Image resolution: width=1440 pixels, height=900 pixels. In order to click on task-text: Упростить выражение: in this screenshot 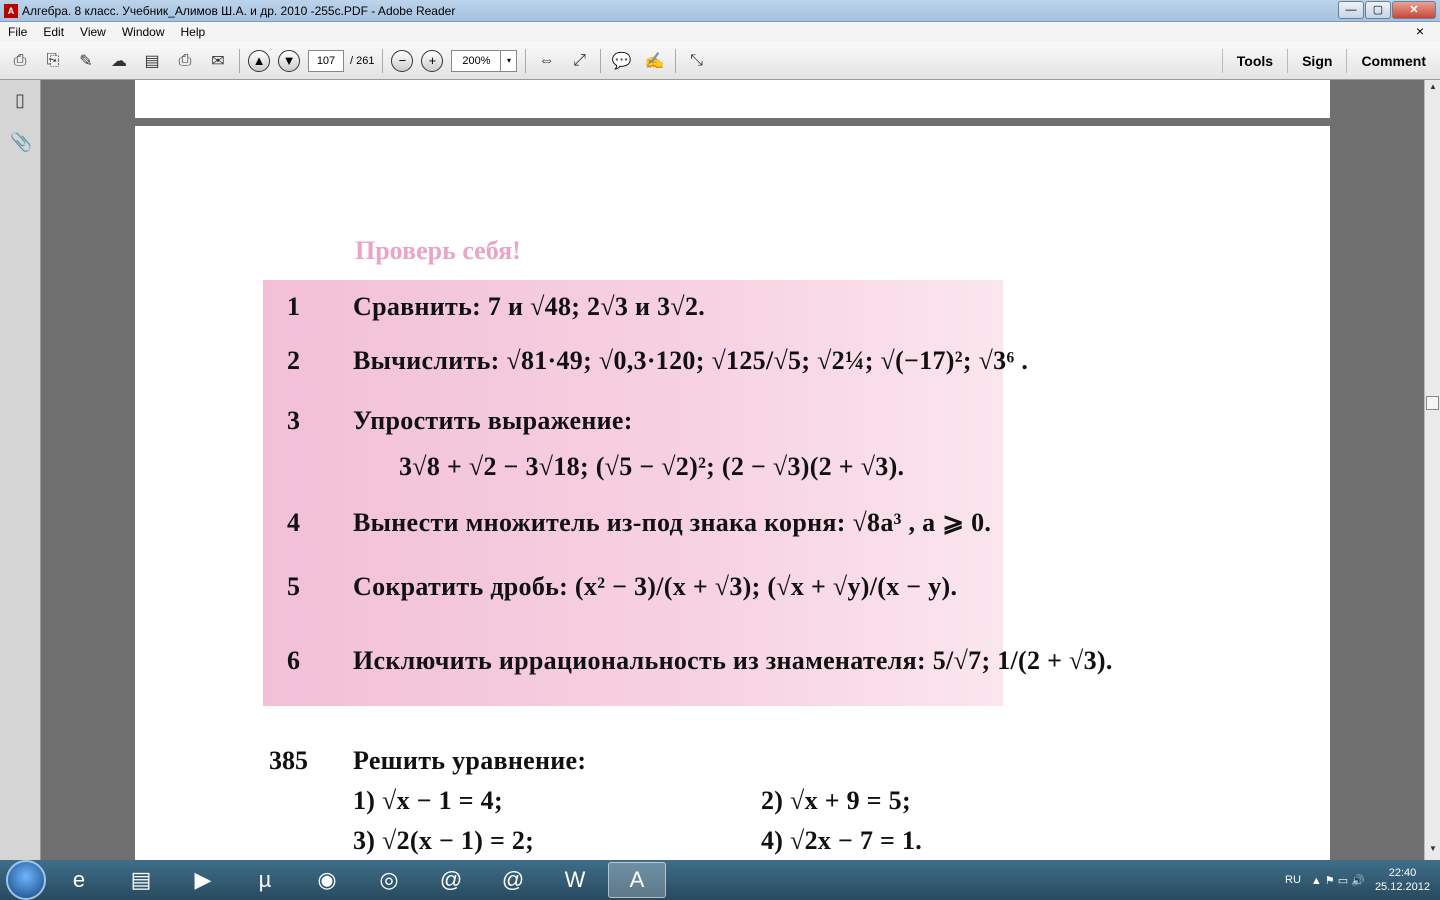, I will do `click(493, 420)`.